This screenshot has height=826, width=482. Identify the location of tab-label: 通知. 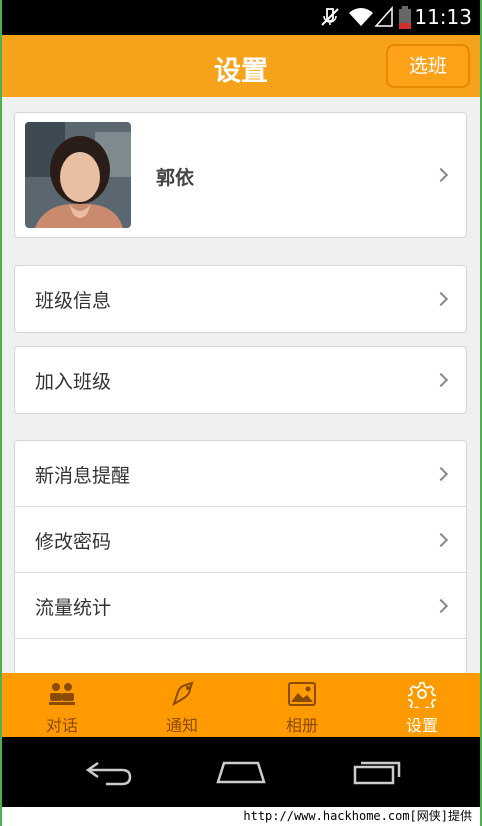
(181, 725).